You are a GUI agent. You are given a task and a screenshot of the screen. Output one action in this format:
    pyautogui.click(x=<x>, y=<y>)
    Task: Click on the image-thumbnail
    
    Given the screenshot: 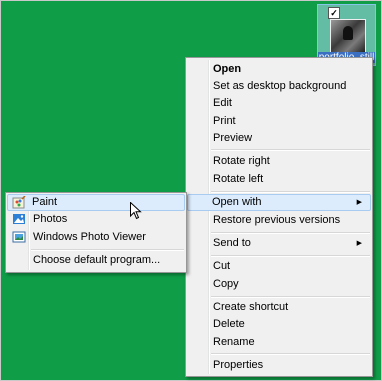 What is the action you would take?
    pyautogui.click(x=348, y=36)
    